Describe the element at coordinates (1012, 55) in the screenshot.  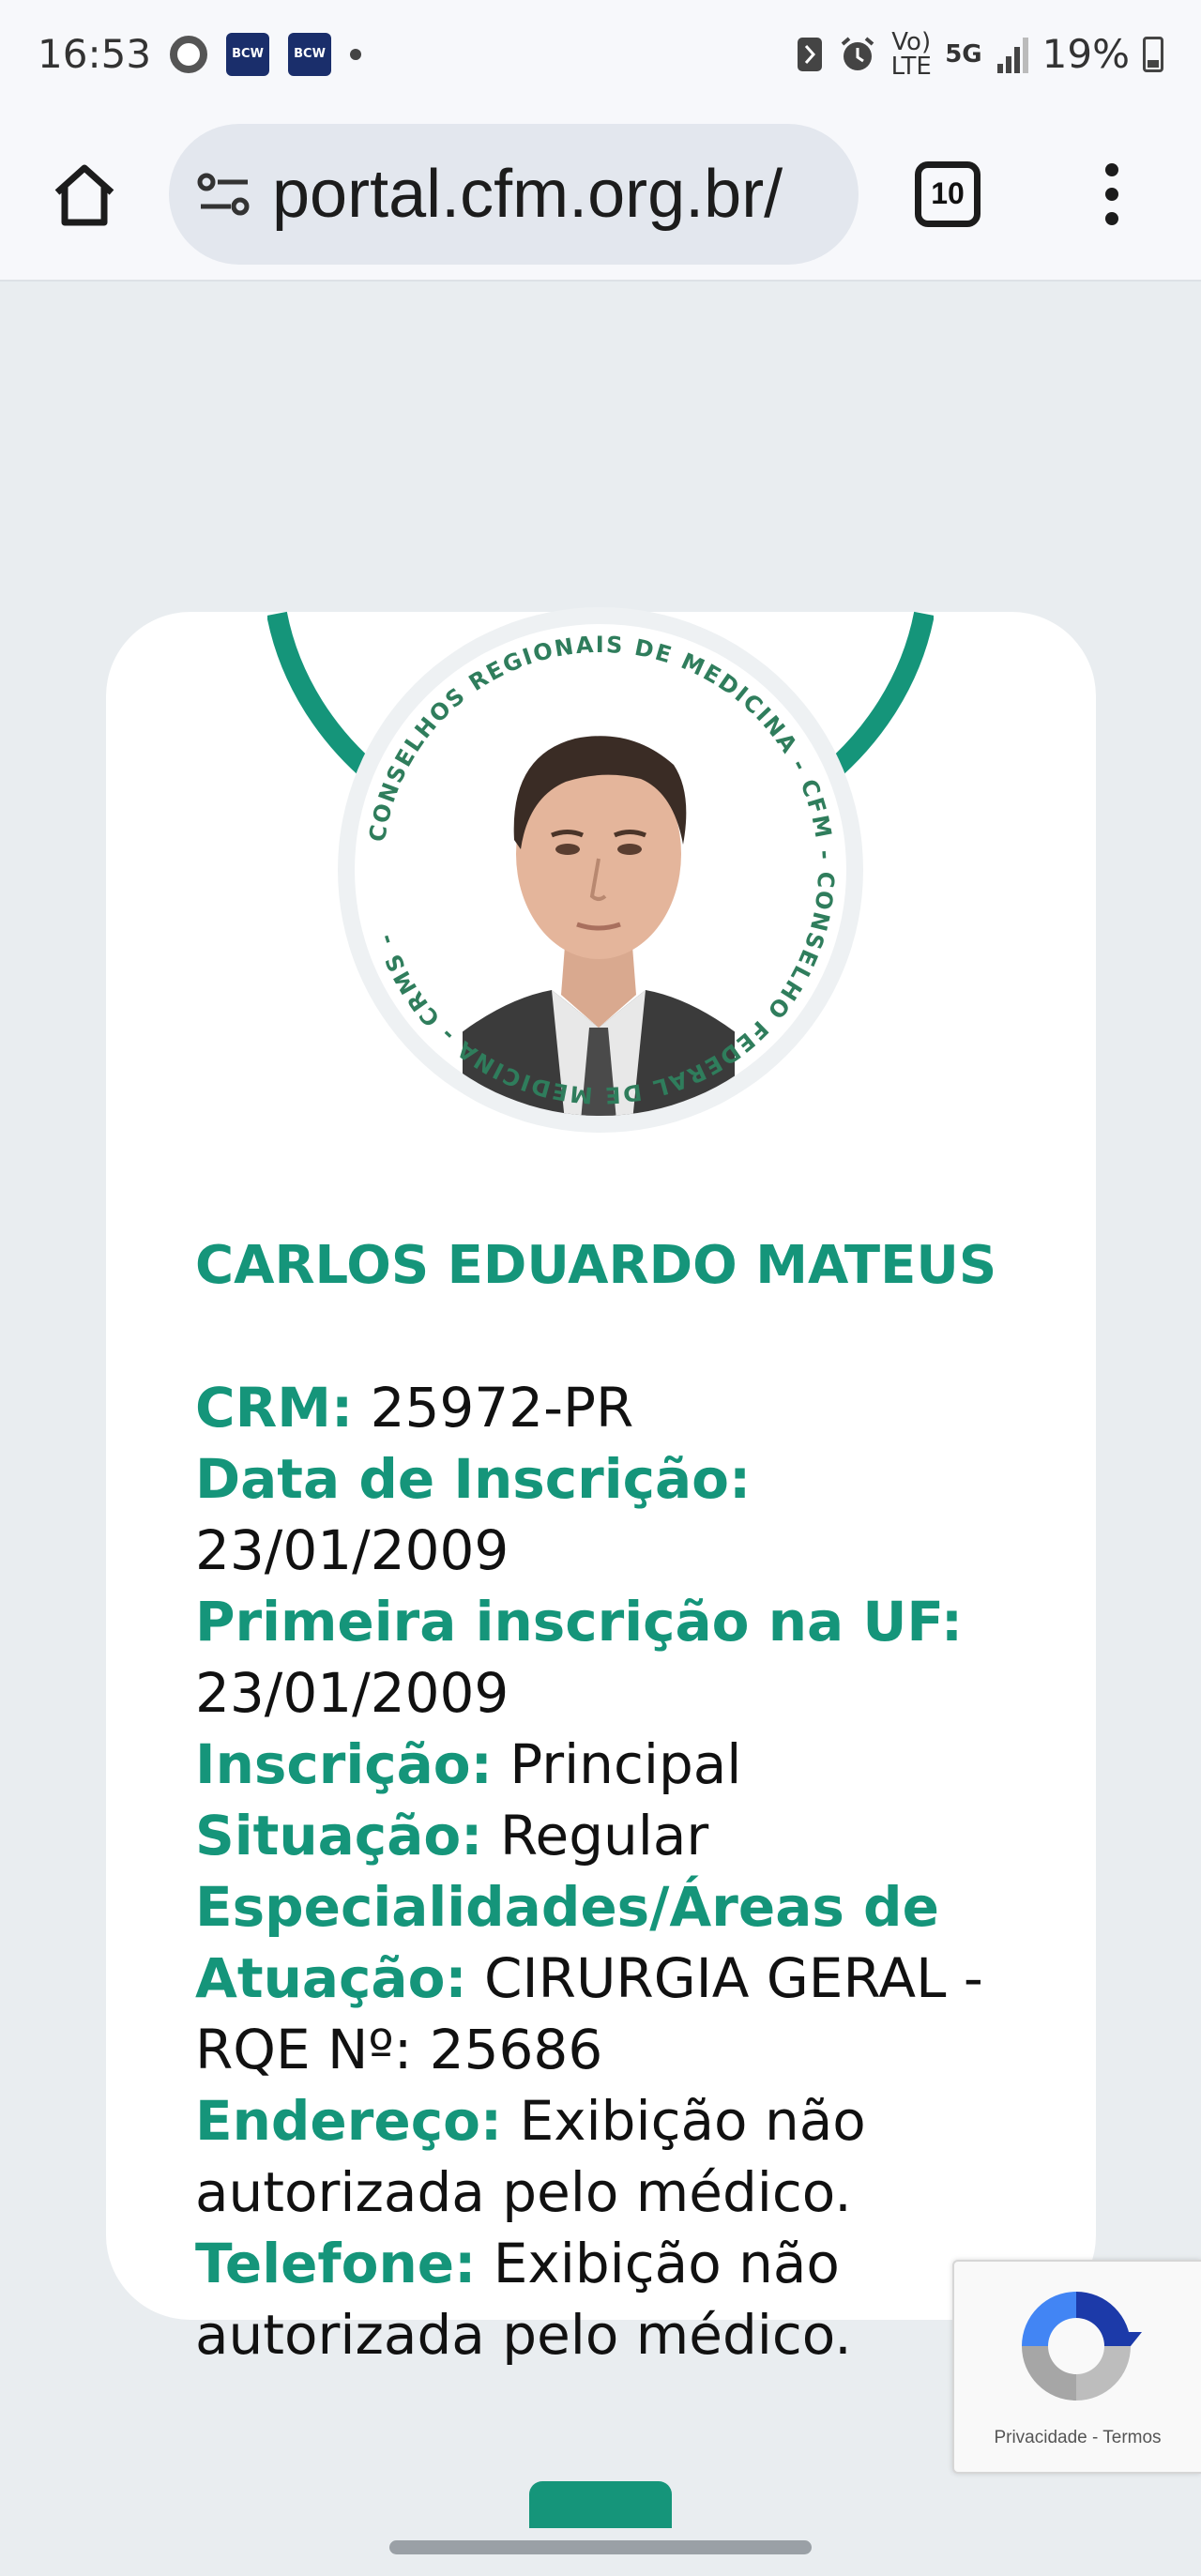
I see `signal-icon` at that location.